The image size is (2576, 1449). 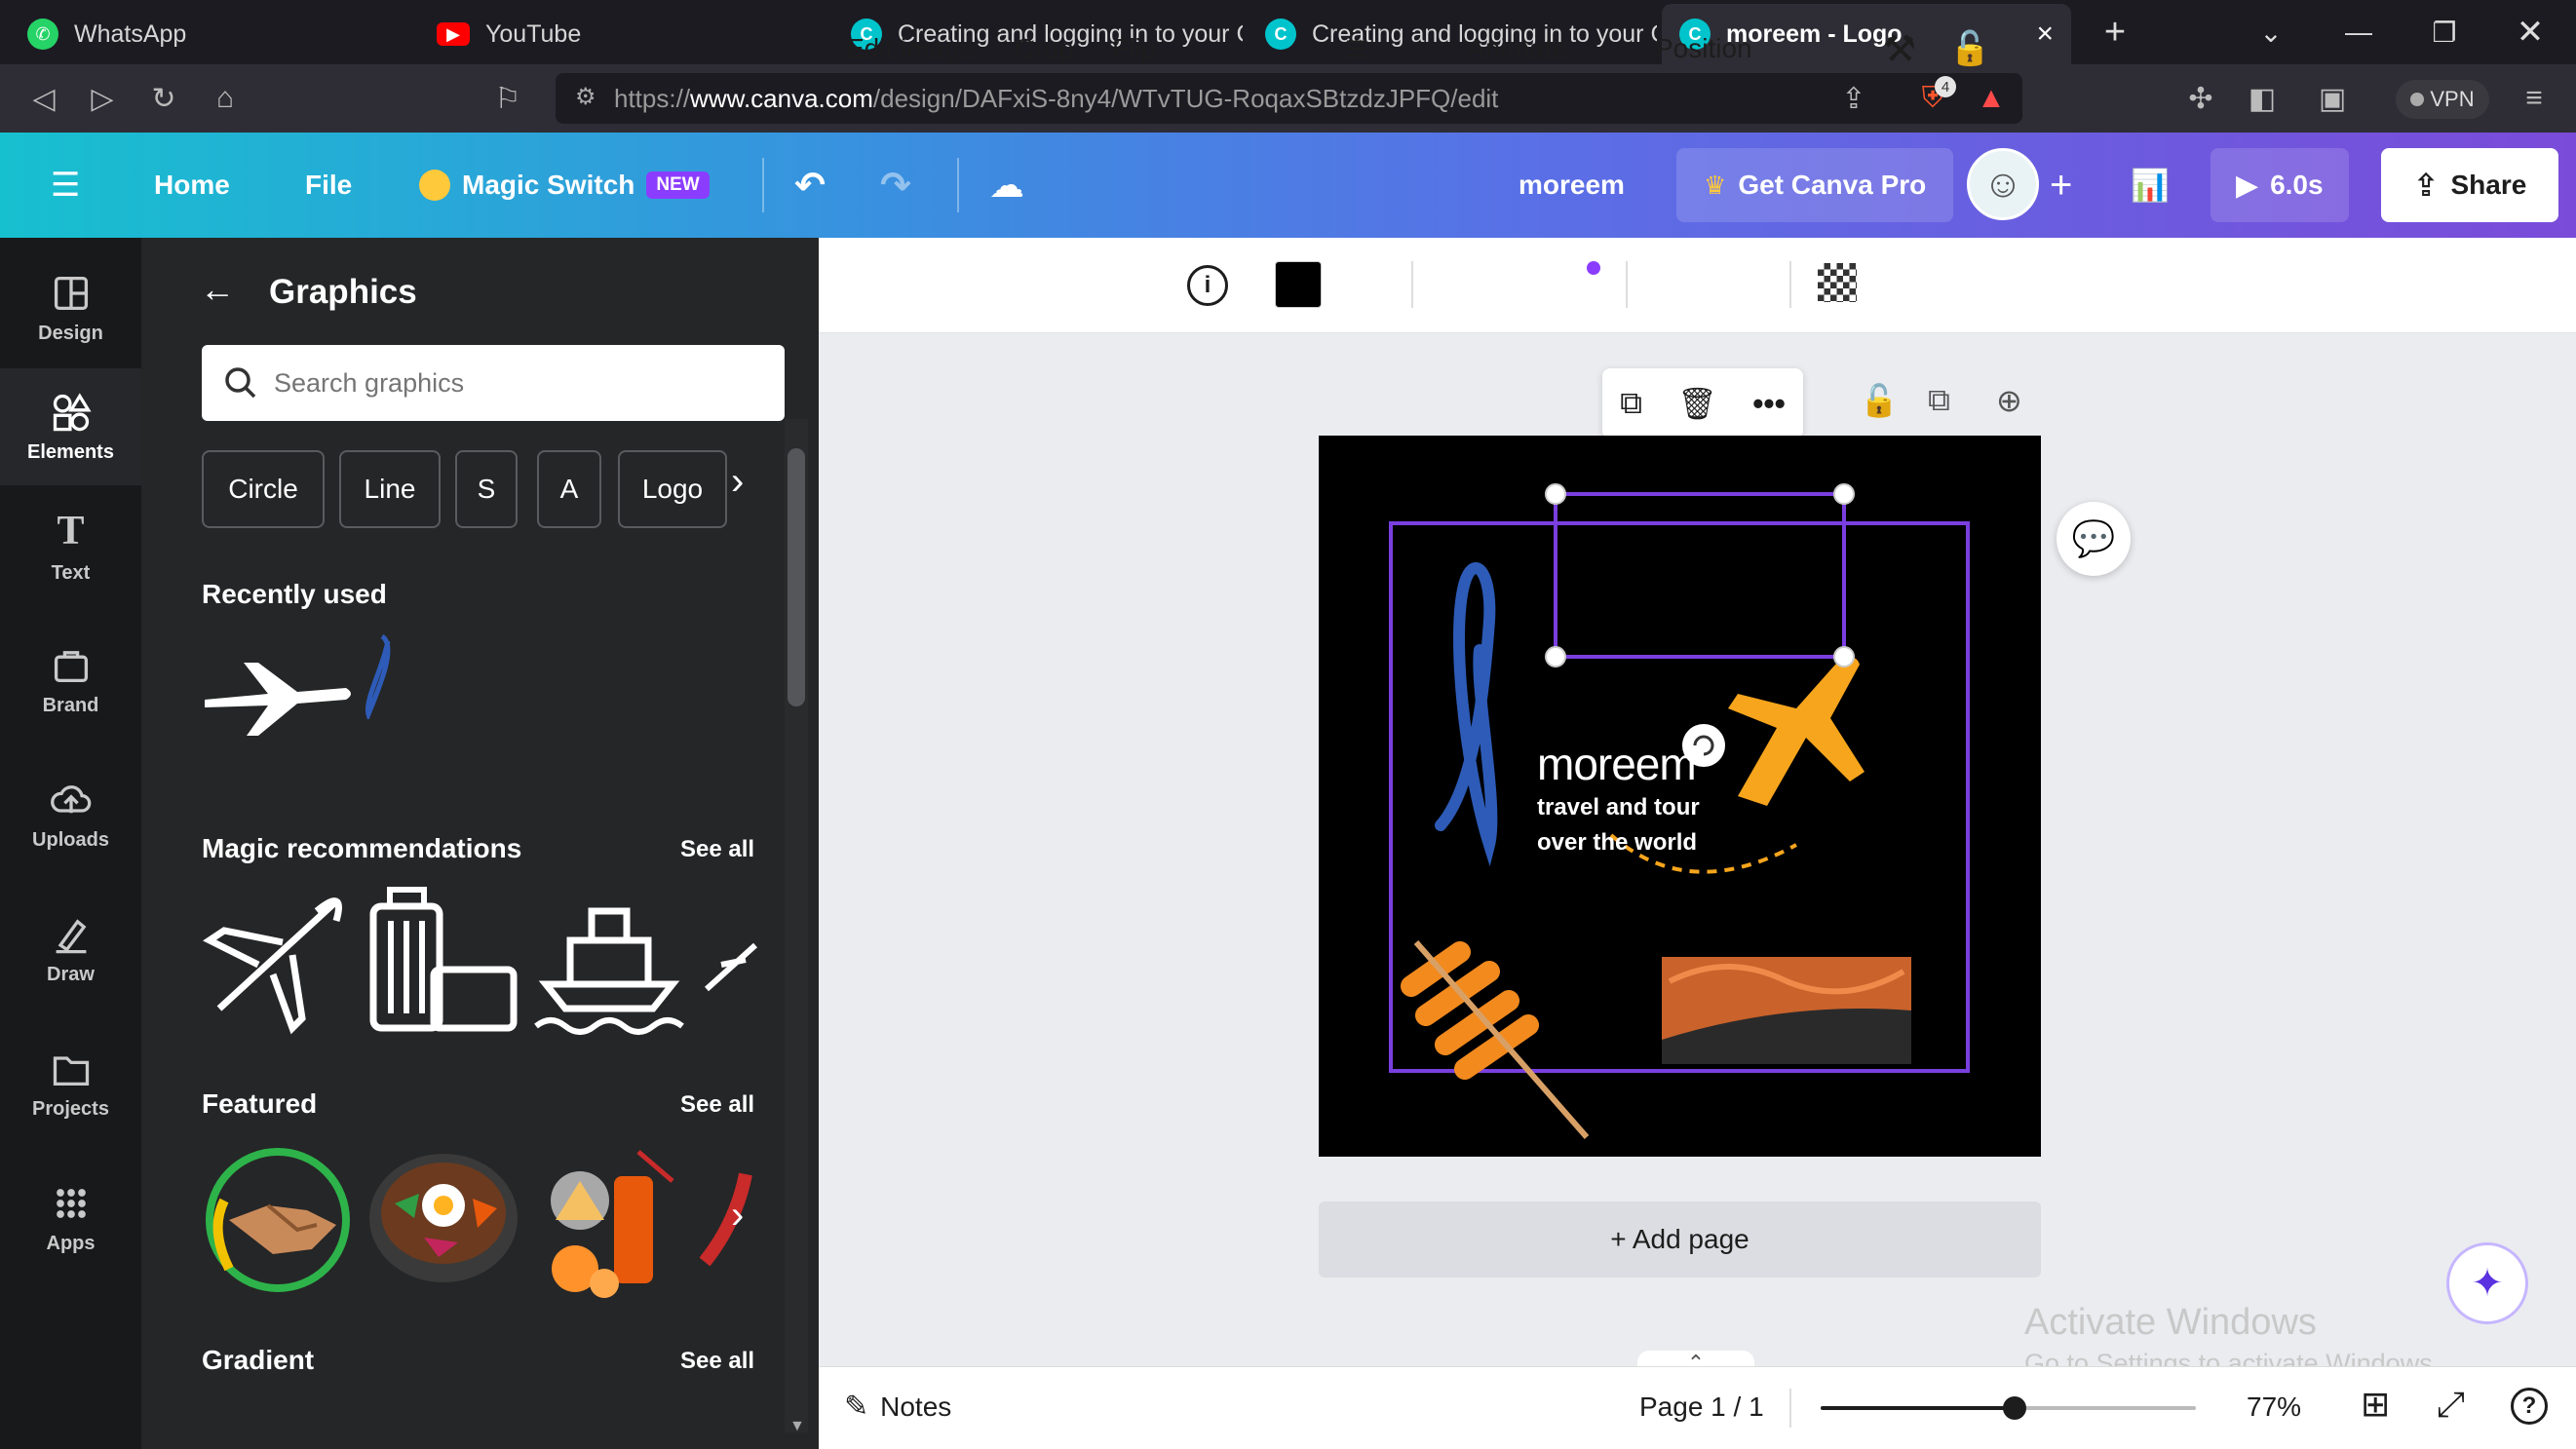 I want to click on see-all-gradient-link: See all, so click(x=717, y=1361).